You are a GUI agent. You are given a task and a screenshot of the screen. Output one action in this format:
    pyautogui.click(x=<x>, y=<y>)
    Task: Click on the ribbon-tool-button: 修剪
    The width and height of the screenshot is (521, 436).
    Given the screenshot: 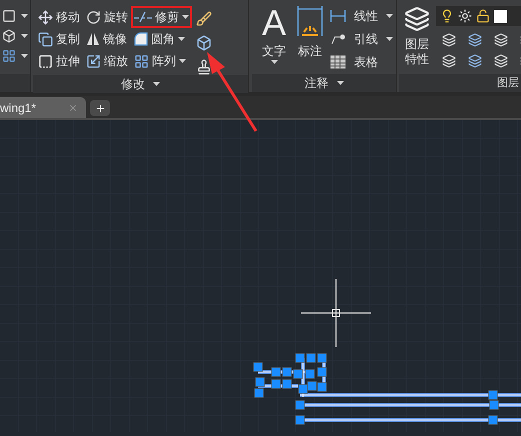 What is the action you would take?
    pyautogui.click(x=161, y=17)
    